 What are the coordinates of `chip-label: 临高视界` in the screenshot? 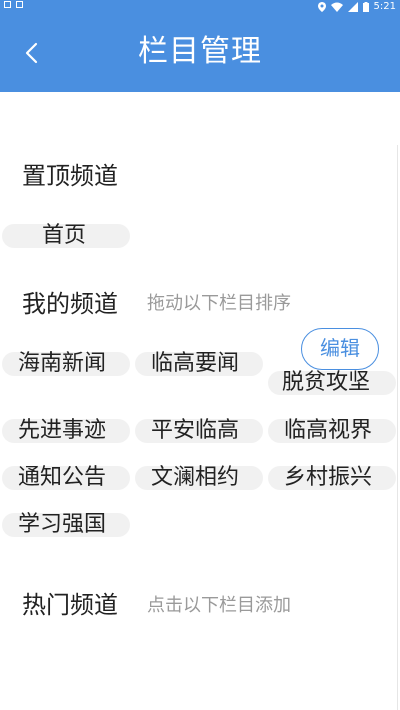 It's located at (328, 430).